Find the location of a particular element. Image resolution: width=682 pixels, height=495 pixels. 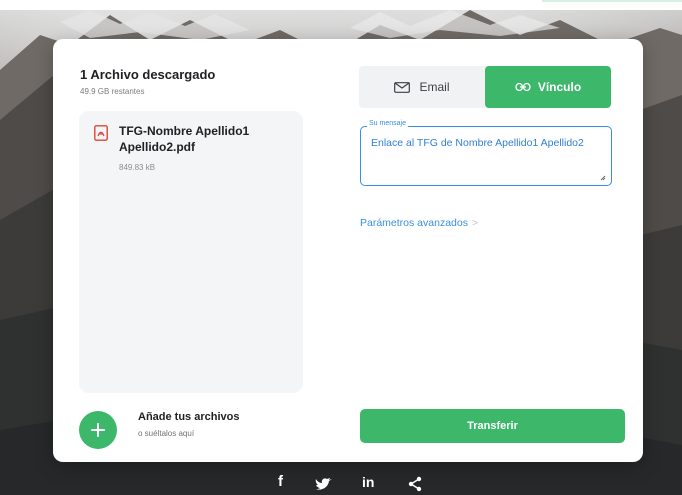

download-count-title: 1 Archivo descargado is located at coordinates (148, 74).